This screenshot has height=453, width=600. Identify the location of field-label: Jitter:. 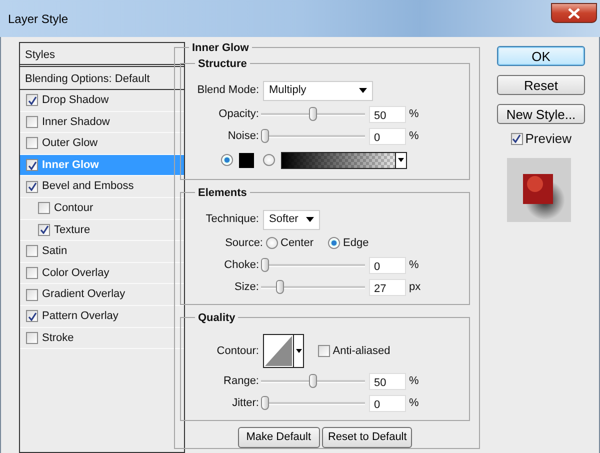
(245, 403).